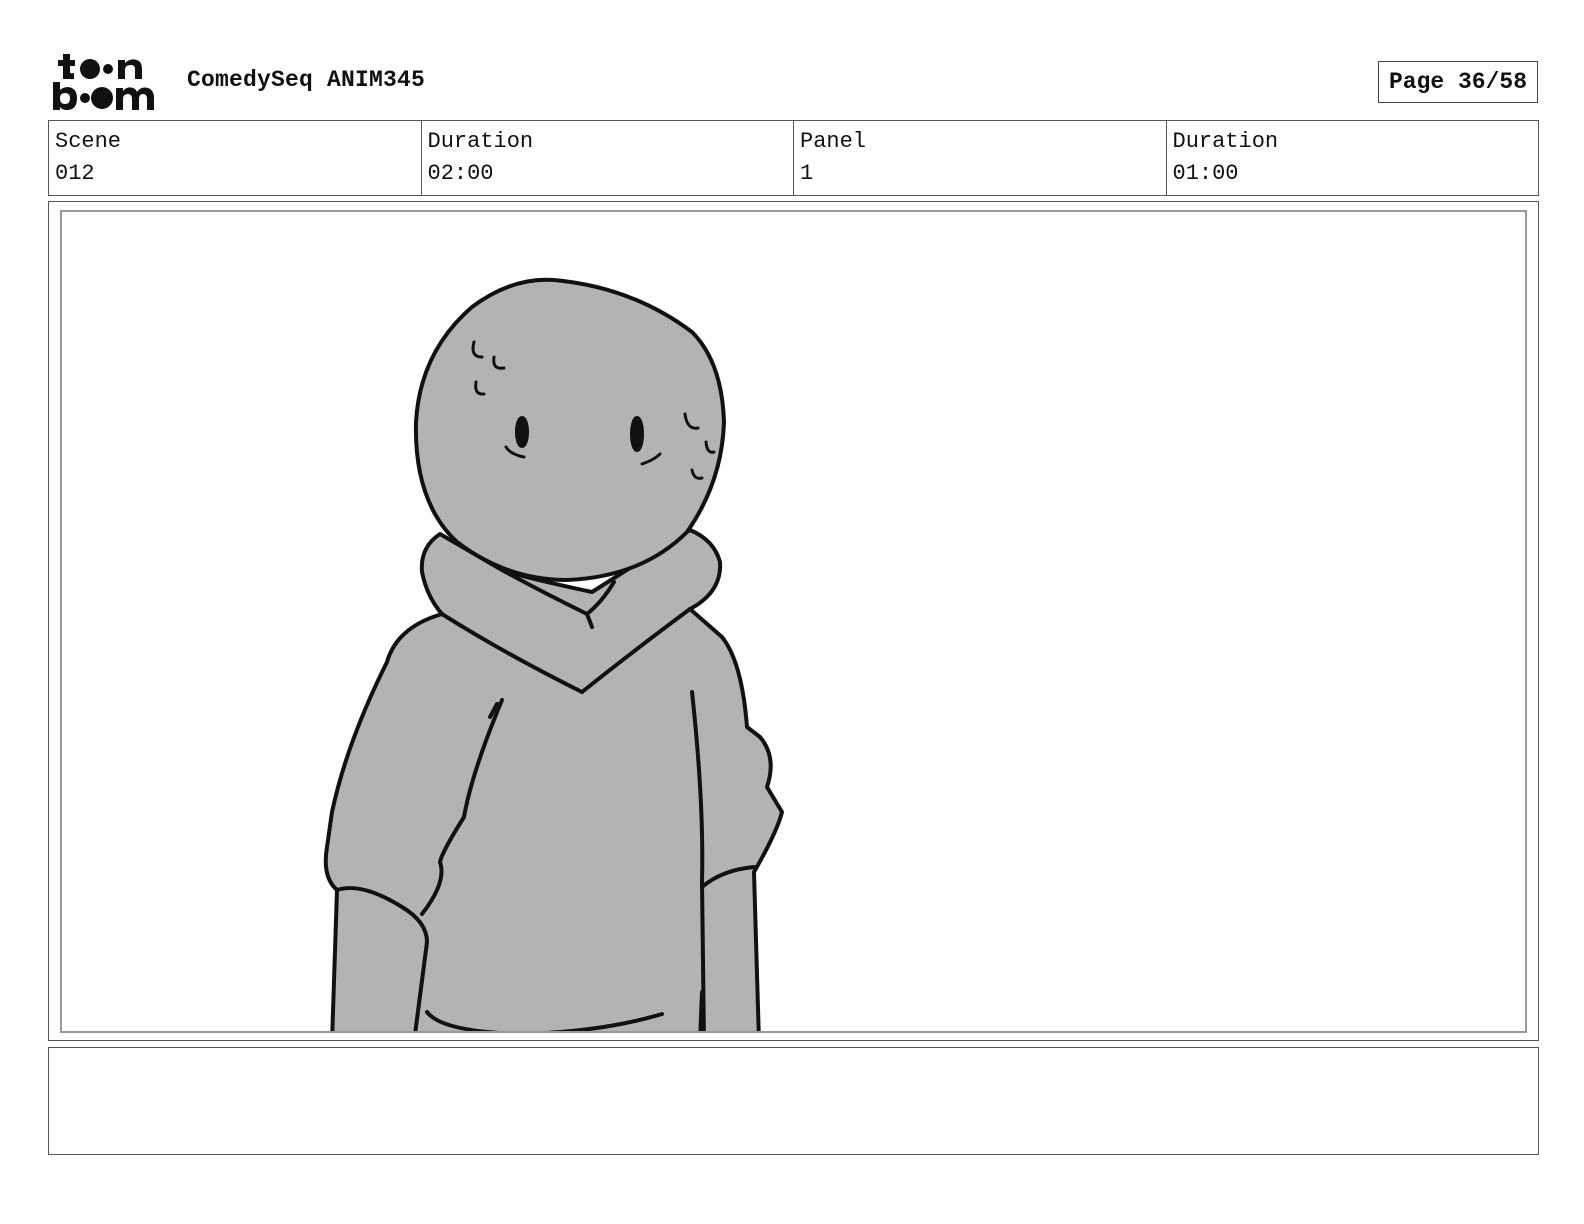 This screenshot has height=1224, width=1584. Describe the element at coordinates (1225, 141) in the screenshot. I see `panel-duration-label: Duration` at that location.